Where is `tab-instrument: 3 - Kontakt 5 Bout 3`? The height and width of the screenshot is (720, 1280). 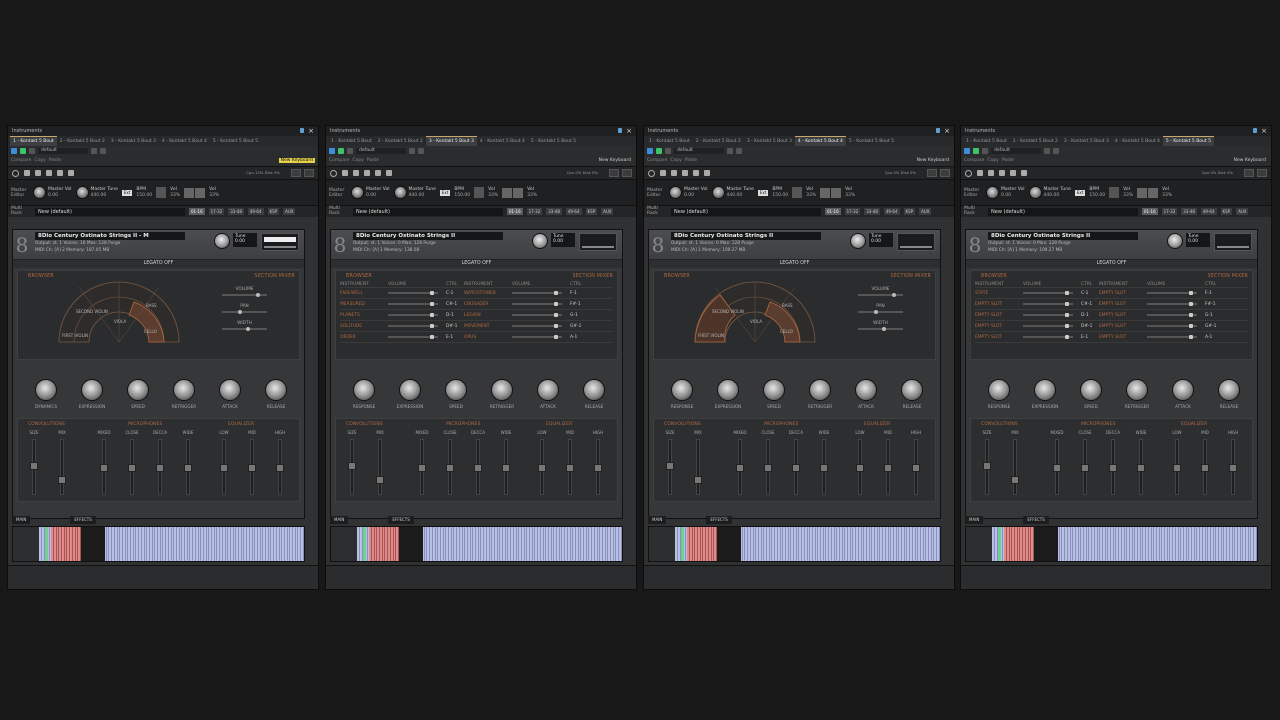
tab-instrument: 3 - Kontakt 5 Bout 3 is located at coordinates (769, 141).